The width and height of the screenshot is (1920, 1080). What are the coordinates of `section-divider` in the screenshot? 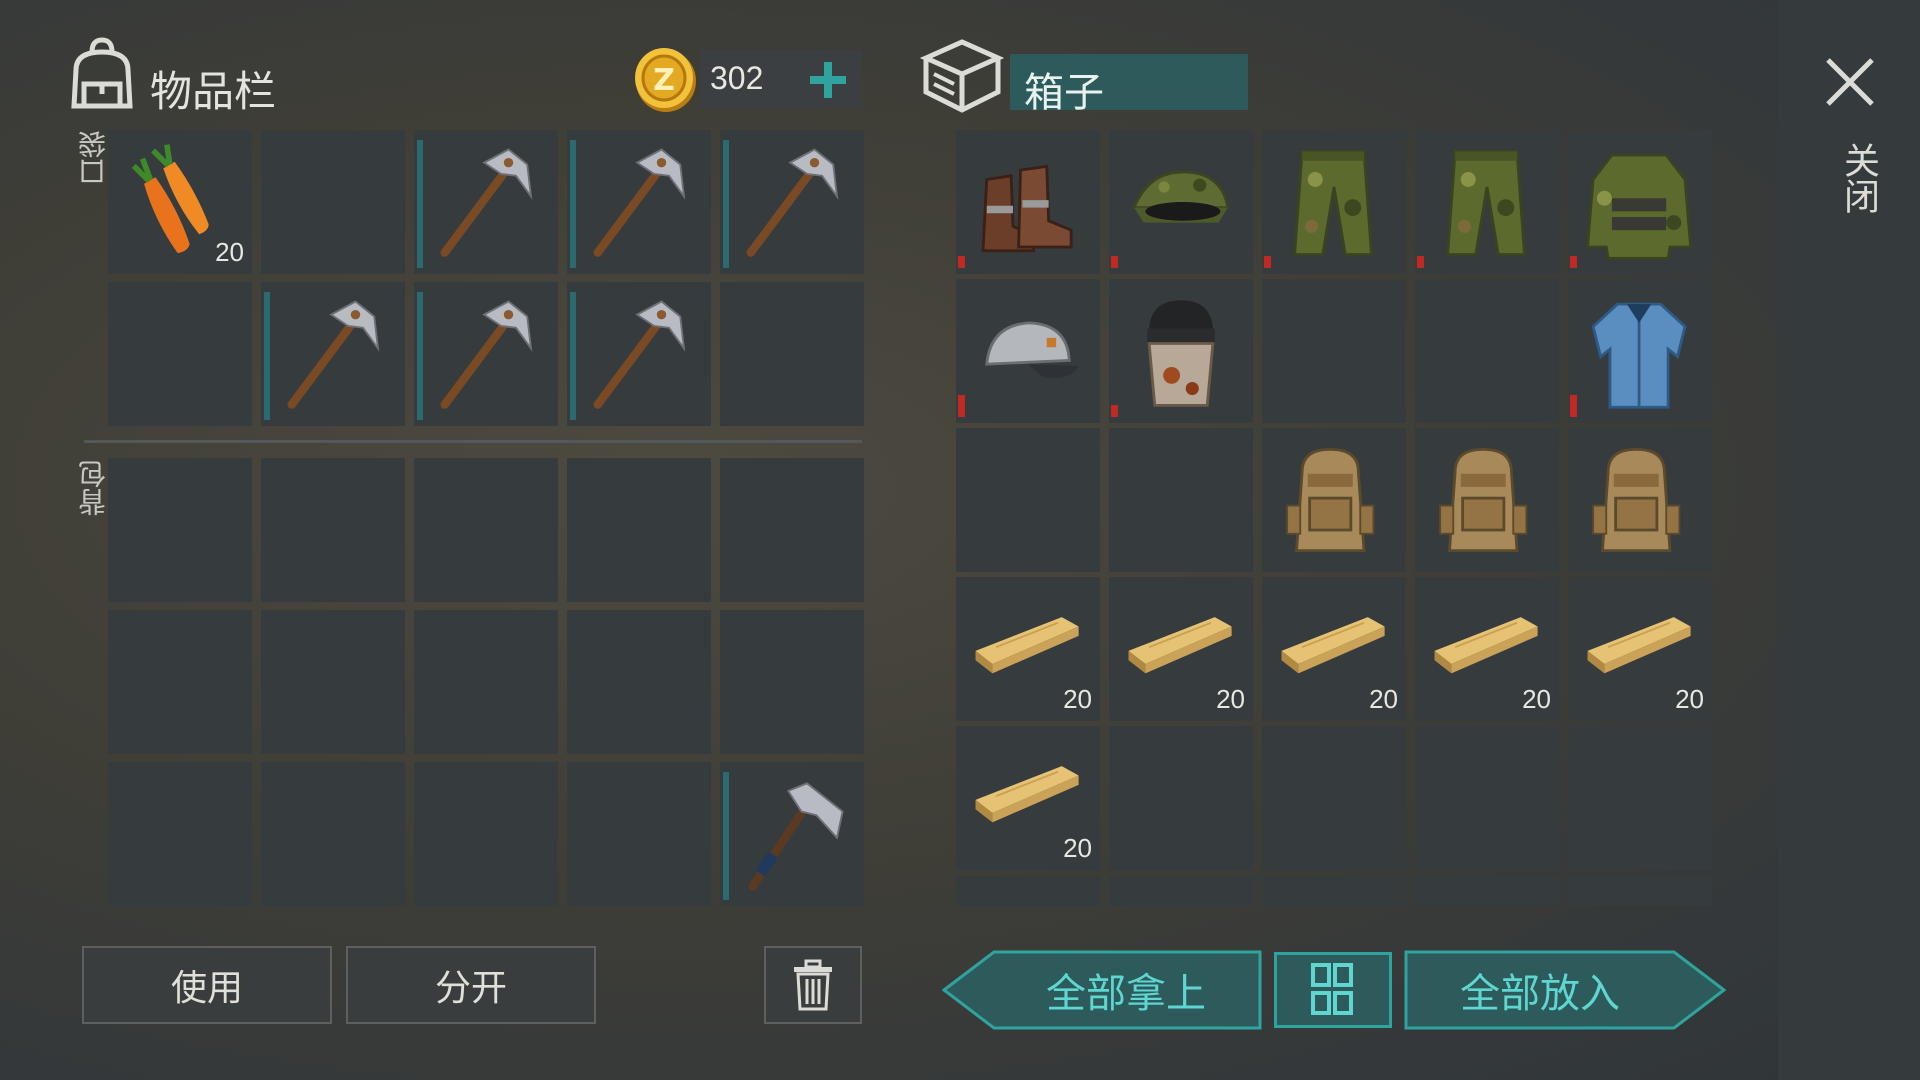 It's located at (473, 441).